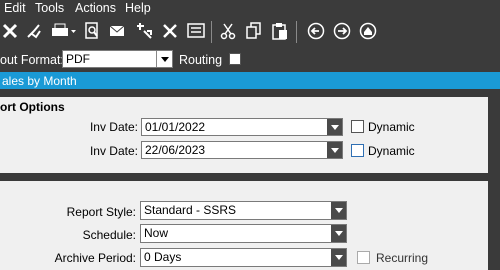 The width and height of the screenshot is (500, 270). I want to click on inv-date-to-value: 22/06/2023, so click(175, 150).